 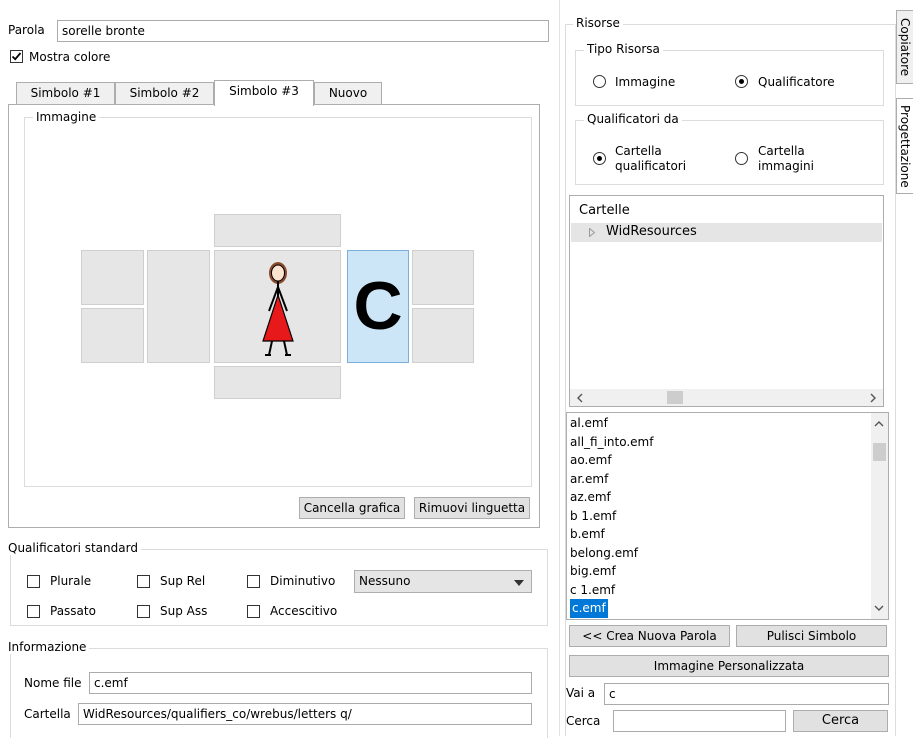 What do you see at coordinates (303, 581) in the screenshot?
I see `diminutivo-label: Diminutivo` at bounding box center [303, 581].